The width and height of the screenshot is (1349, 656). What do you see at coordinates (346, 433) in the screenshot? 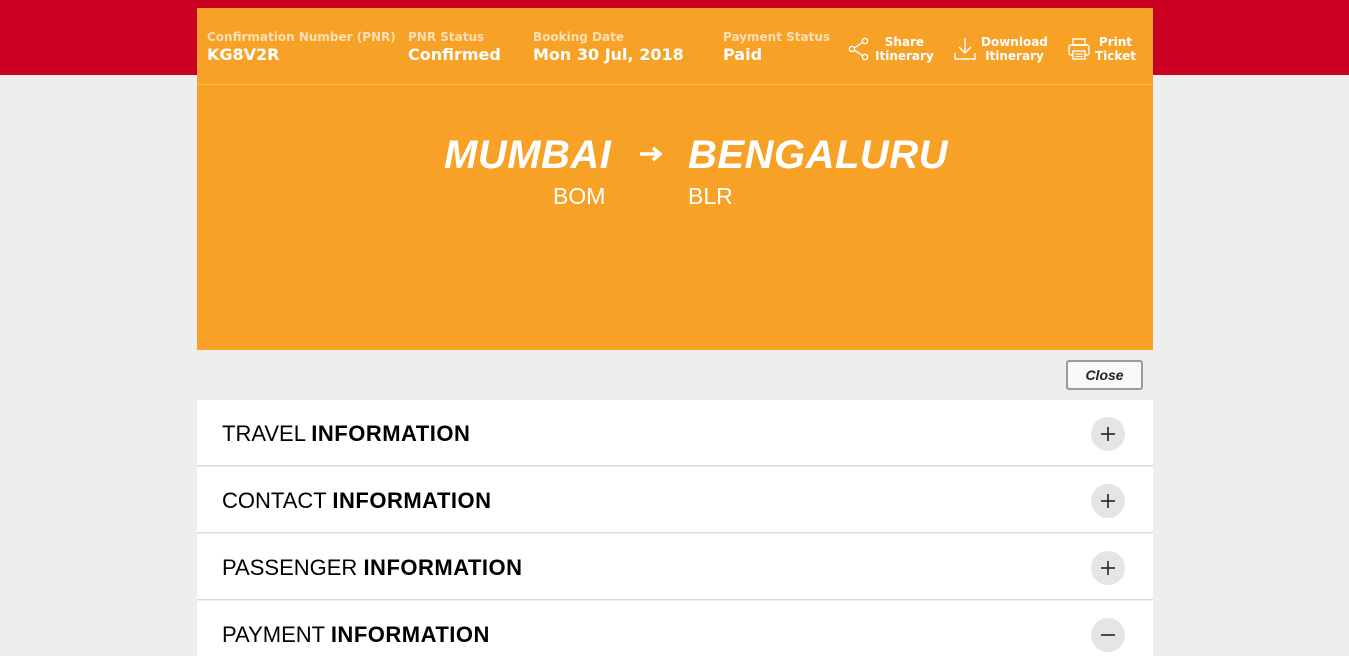
I see `section-title: TRAVEL INFORMATION` at bounding box center [346, 433].